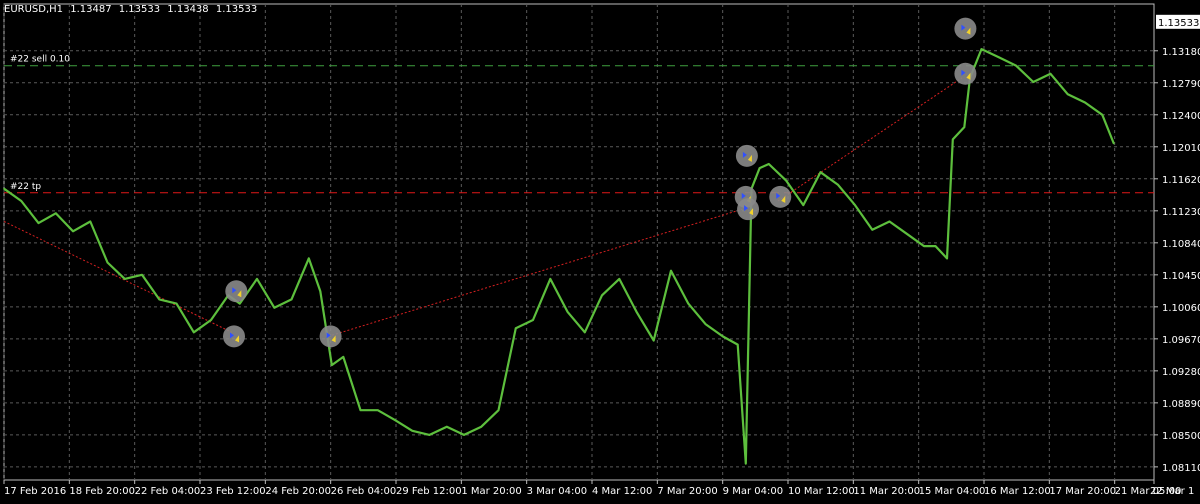 This screenshot has width=1200, height=504. What do you see at coordinates (35, 491) in the screenshot?
I see `x-tick-label: 17 Feb 2016` at bounding box center [35, 491].